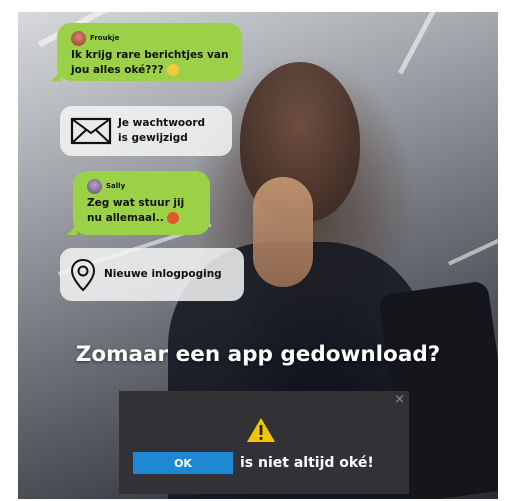 This screenshot has height=501, width=516. I want to click on chat-bubble-sally: Sally Zeg wat stuur jij nu allemaal.., so click(138, 203).